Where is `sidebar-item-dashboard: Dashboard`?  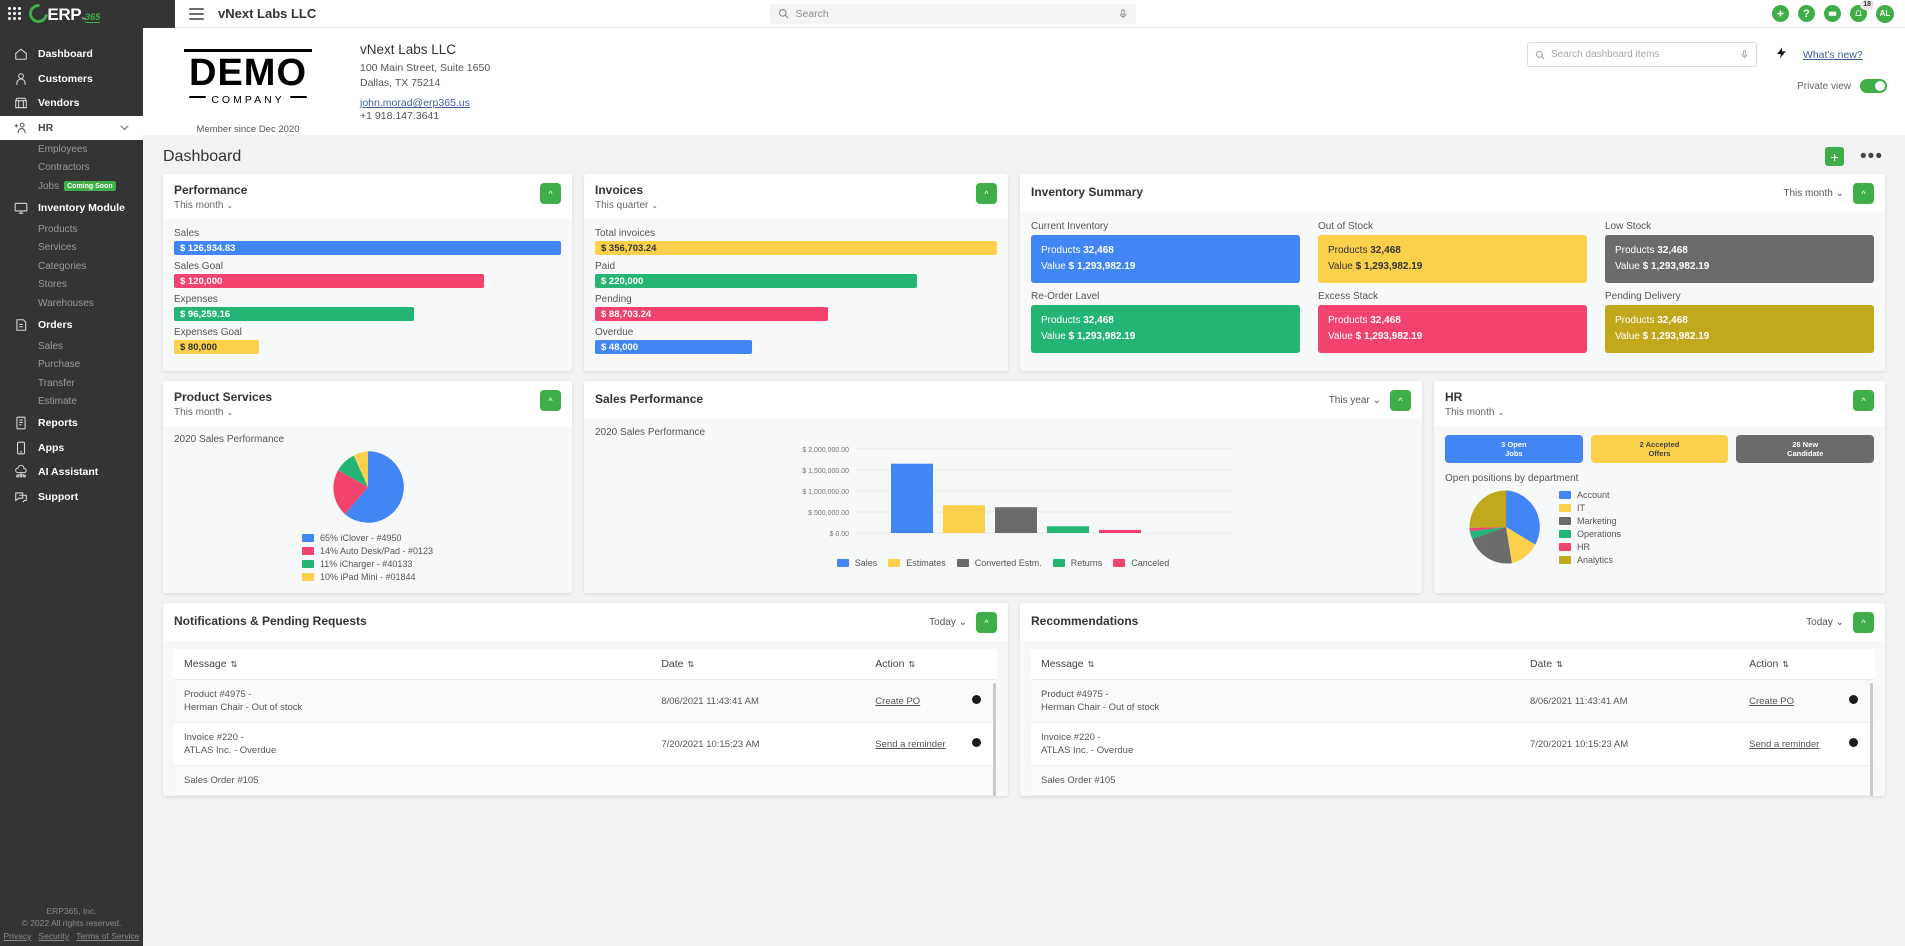
sidebar-item-dashboard: Dashboard is located at coordinates (71, 54).